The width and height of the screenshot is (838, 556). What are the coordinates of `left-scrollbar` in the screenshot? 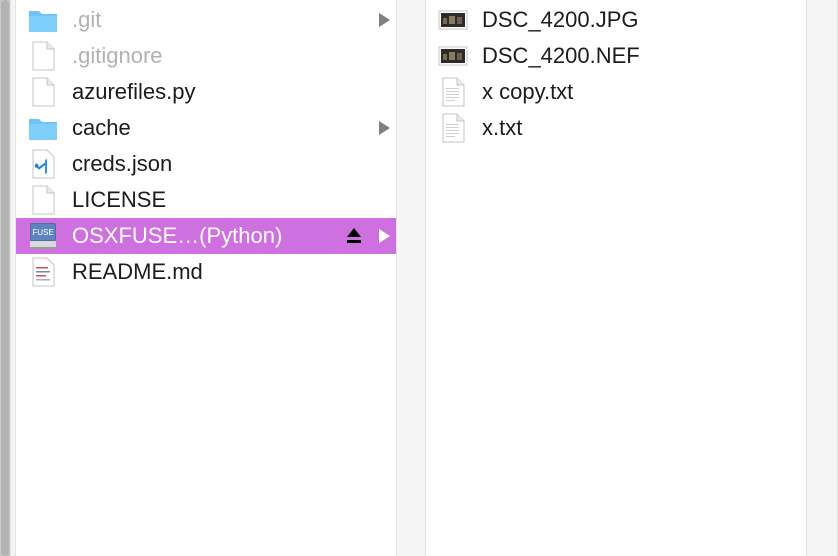 It's located at (5, 278).